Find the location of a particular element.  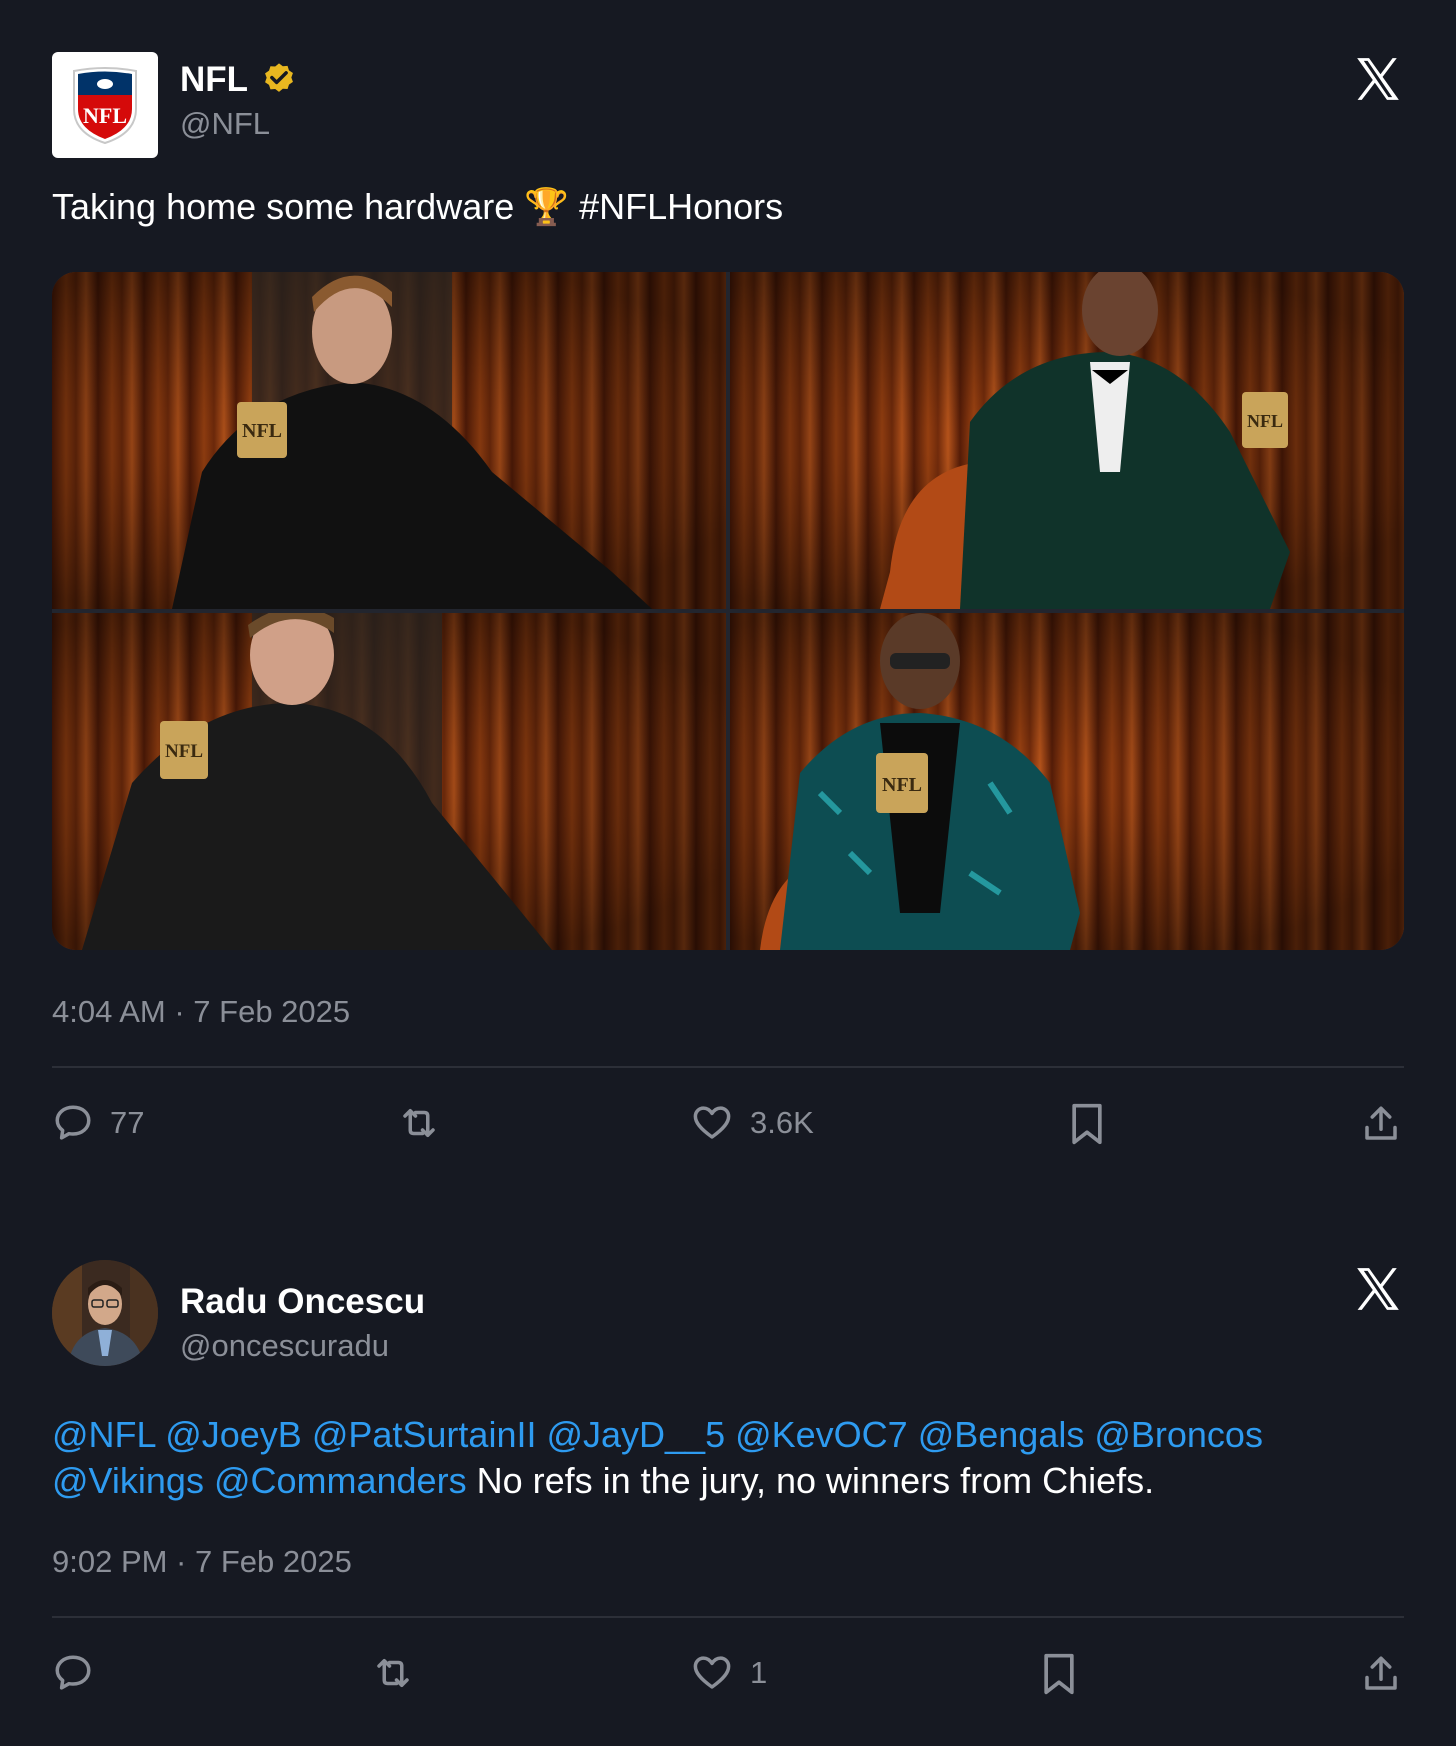

nfl-avatar: NFL is located at coordinates (105, 105).